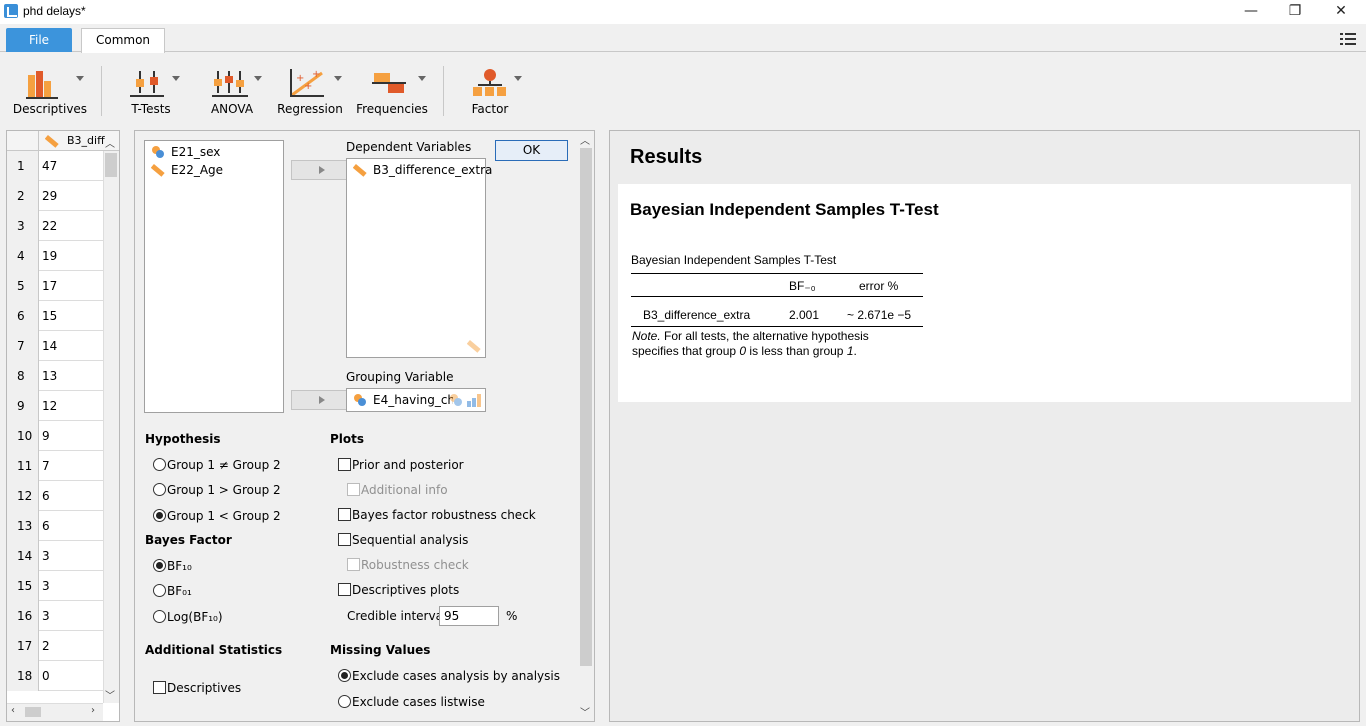 The image size is (1366, 726). What do you see at coordinates (433, 515) in the screenshot?
I see `bf-robustness-checkbox: Bayes factor robustness check` at bounding box center [433, 515].